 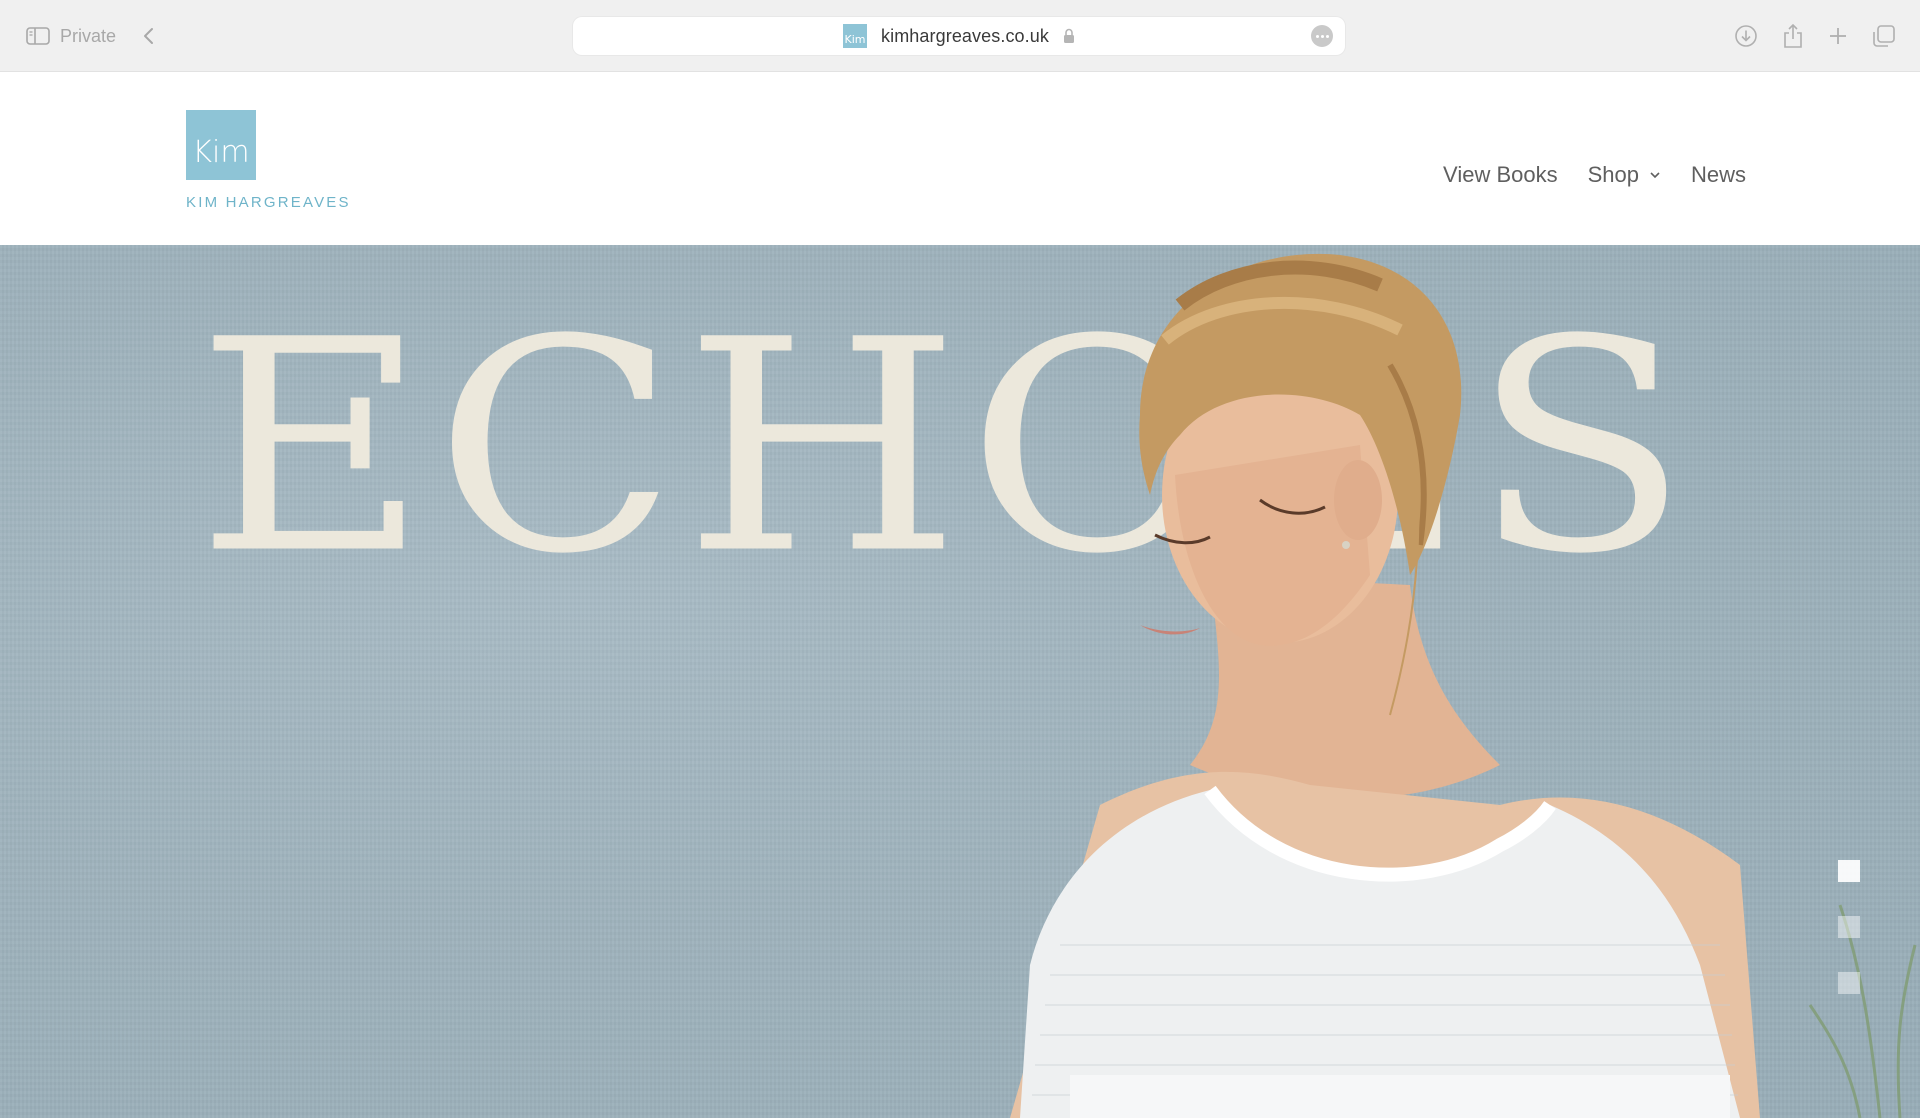 What do you see at coordinates (268, 202) in the screenshot?
I see `brand-name: KIM HARGREAVES` at bounding box center [268, 202].